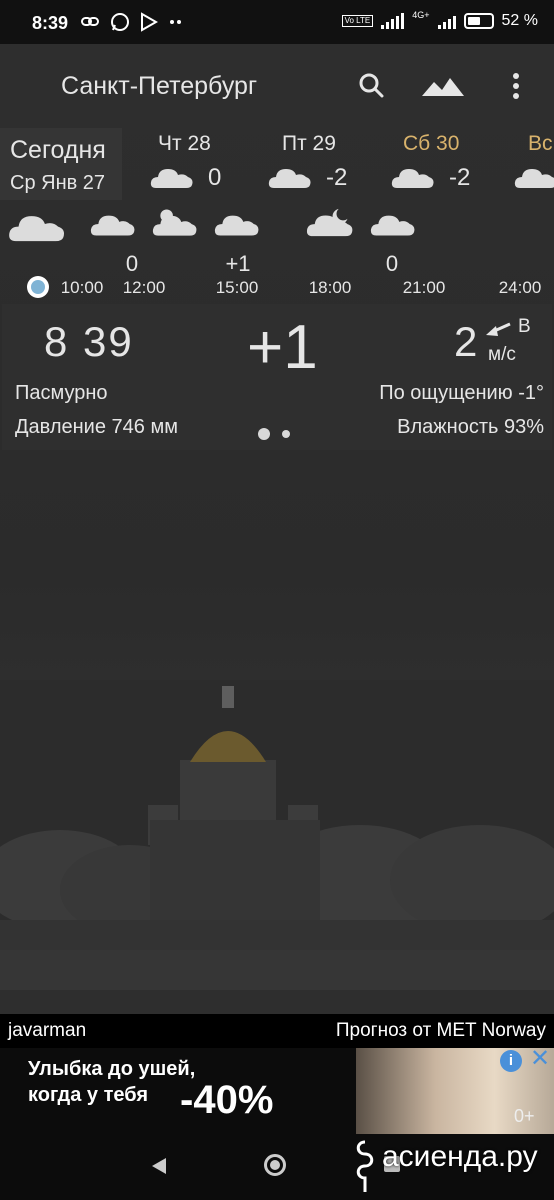 The image size is (554, 1200). Describe the element at coordinates (50, 23) in the screenshot. I see `status-time: 8:39` at that location.